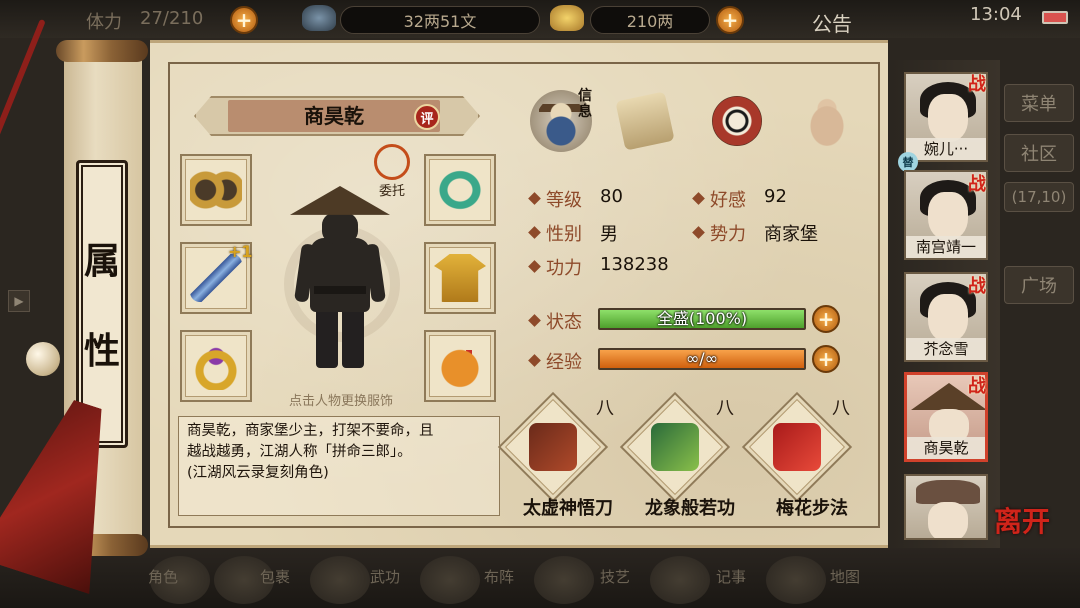 This screenshot has width=1080, height=608. Describe the element at coordinates (275, 577) in the screenshot. I see `bottom-bag-label: 包裹` at that location.